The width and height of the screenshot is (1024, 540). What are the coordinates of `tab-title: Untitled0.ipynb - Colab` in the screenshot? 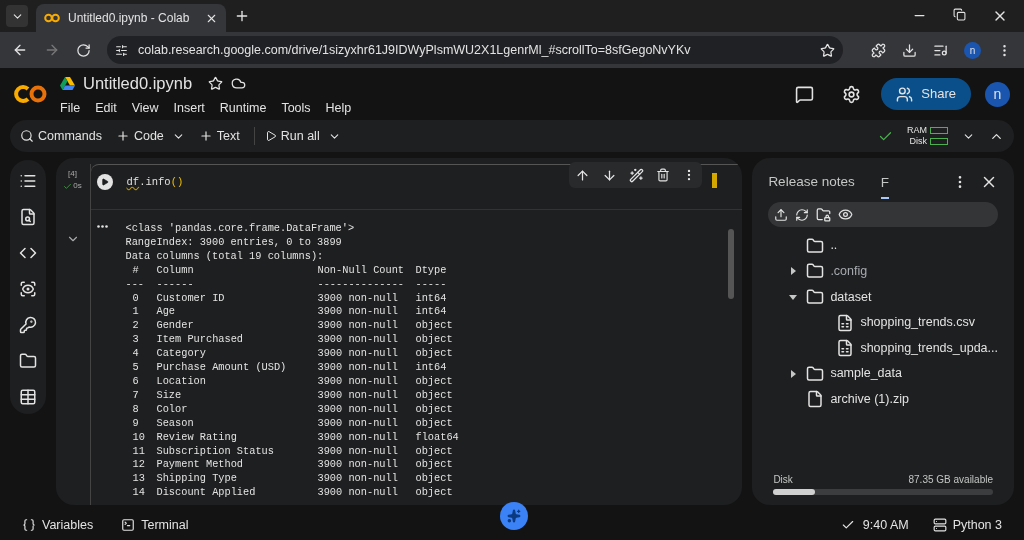 It's located at (129, 18).